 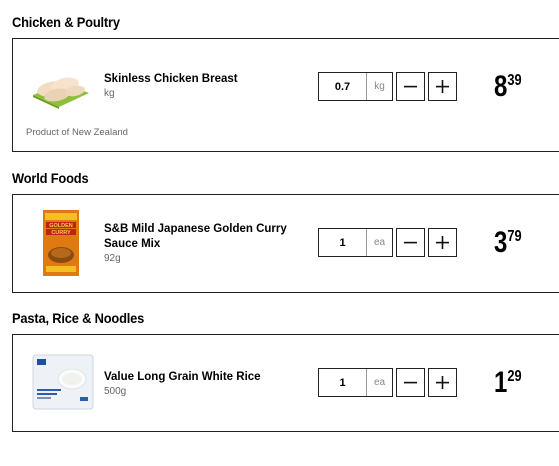 What do you see at coordinates (112, 258) in the screenshot?
I see `product-unit: 92g` at bounding box center [112, 258].